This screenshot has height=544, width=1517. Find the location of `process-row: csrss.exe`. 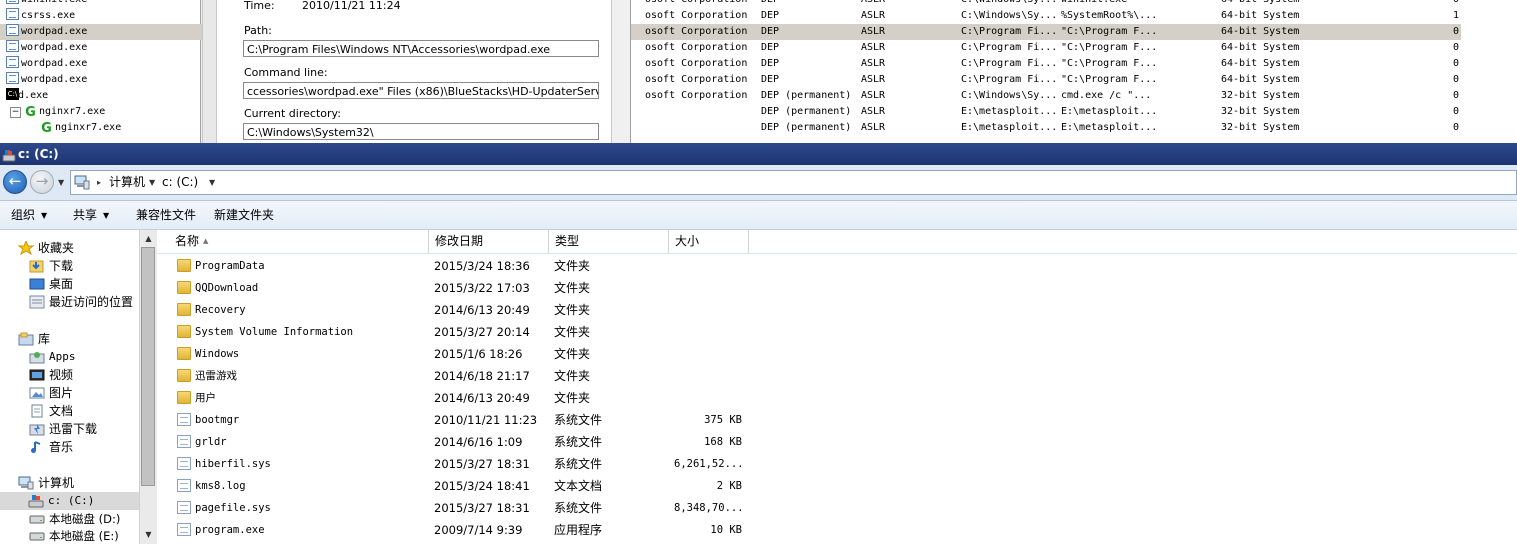

process-row: csrss.exe is located at coordinates (37, 16).